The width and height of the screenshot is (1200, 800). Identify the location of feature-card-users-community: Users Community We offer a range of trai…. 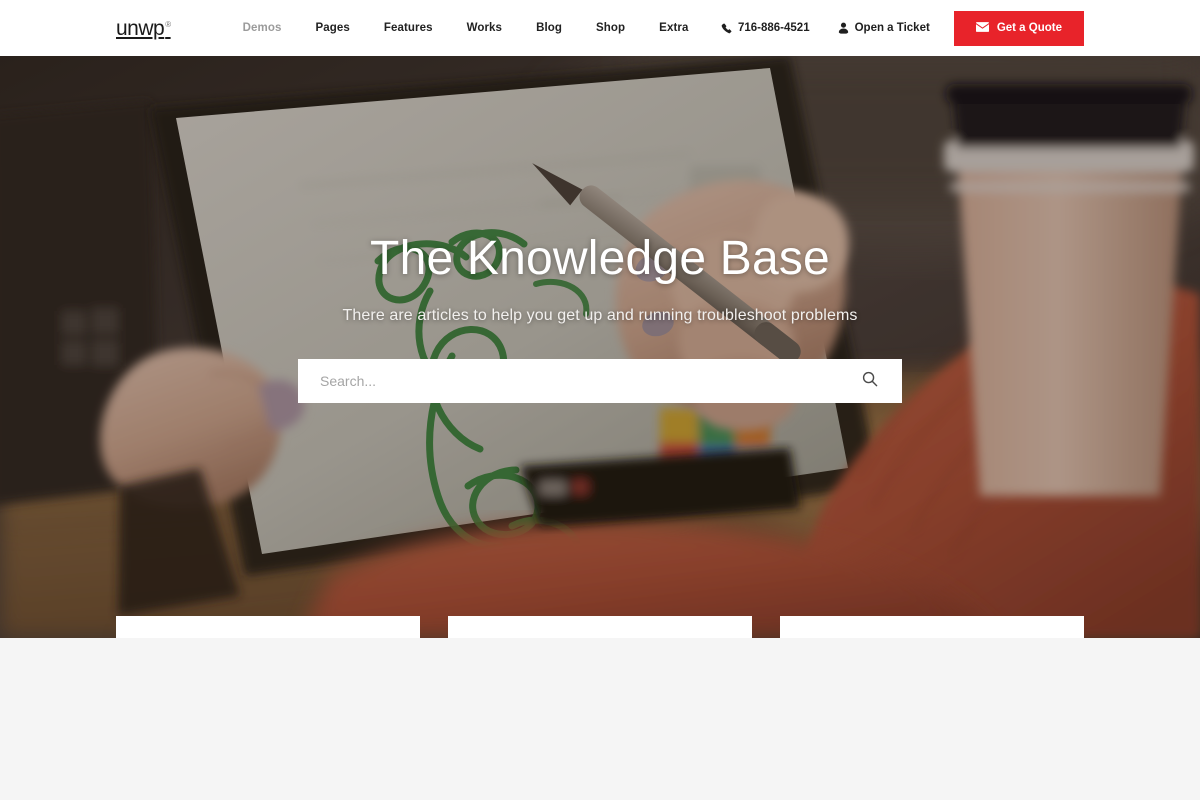
(932, 627).